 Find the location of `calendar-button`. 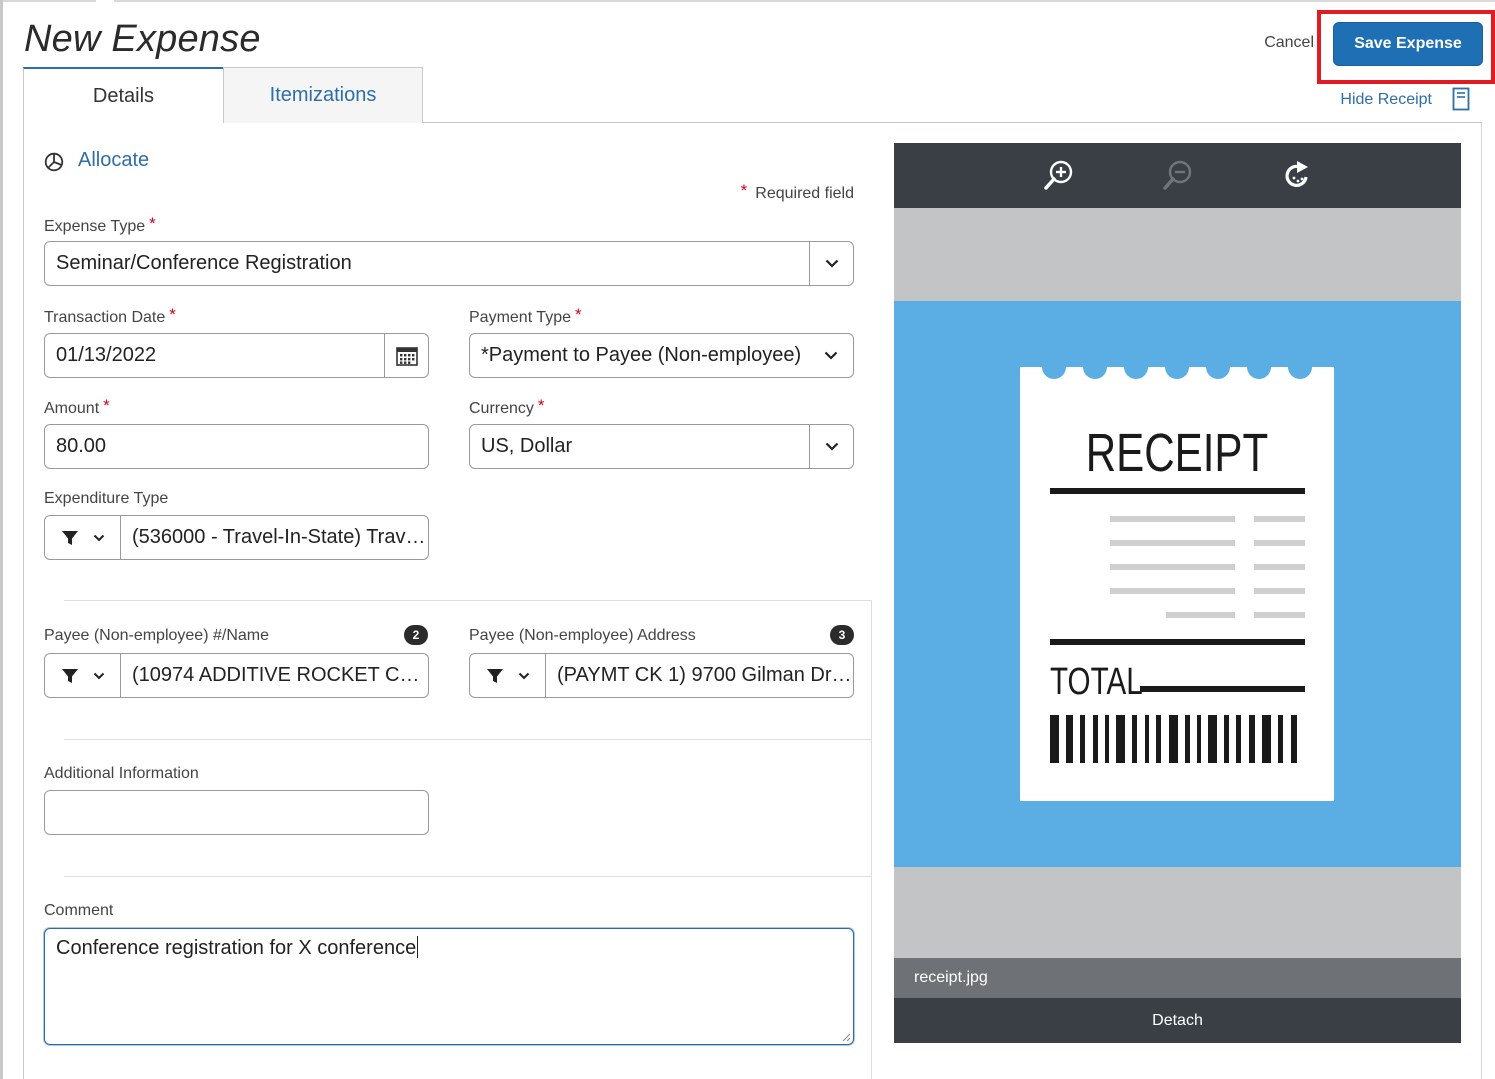

calendar-button is located at coordinates (406, 355).